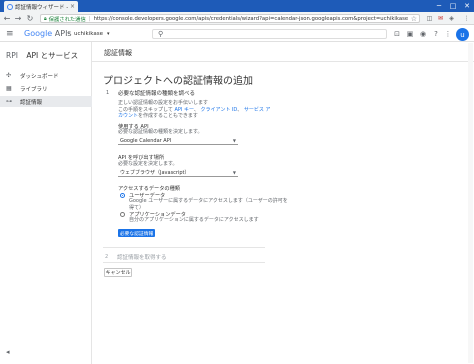 The image size is (474, 364). Describe the element at coordinates (108, 33) in the screenshot. I see `chevron-down-icon: ▾` at that location.